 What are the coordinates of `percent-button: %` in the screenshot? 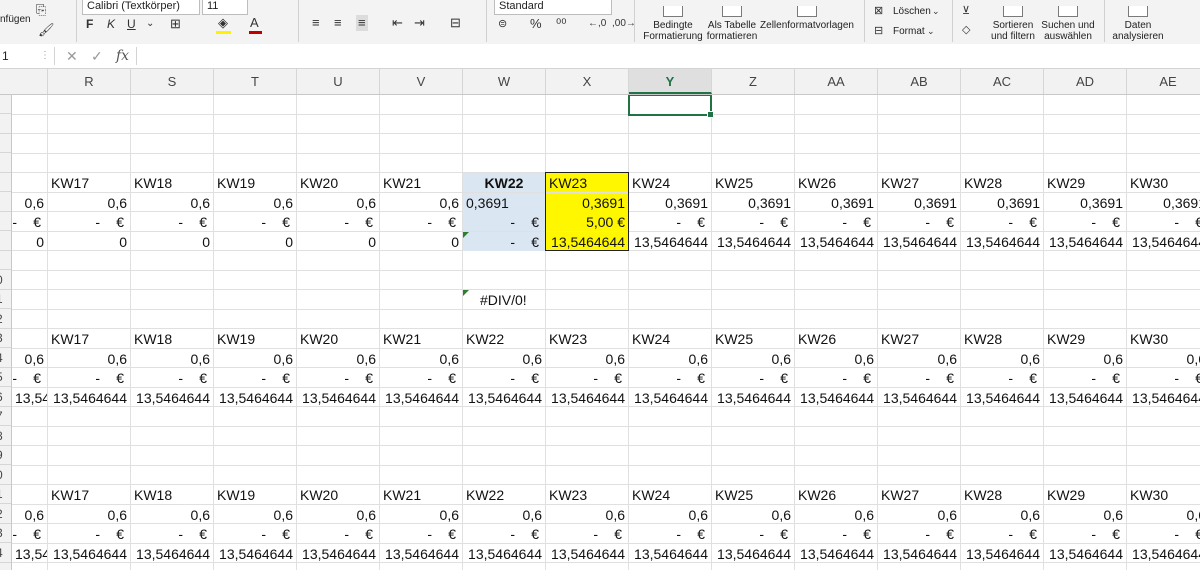 It's located at (536, 24).